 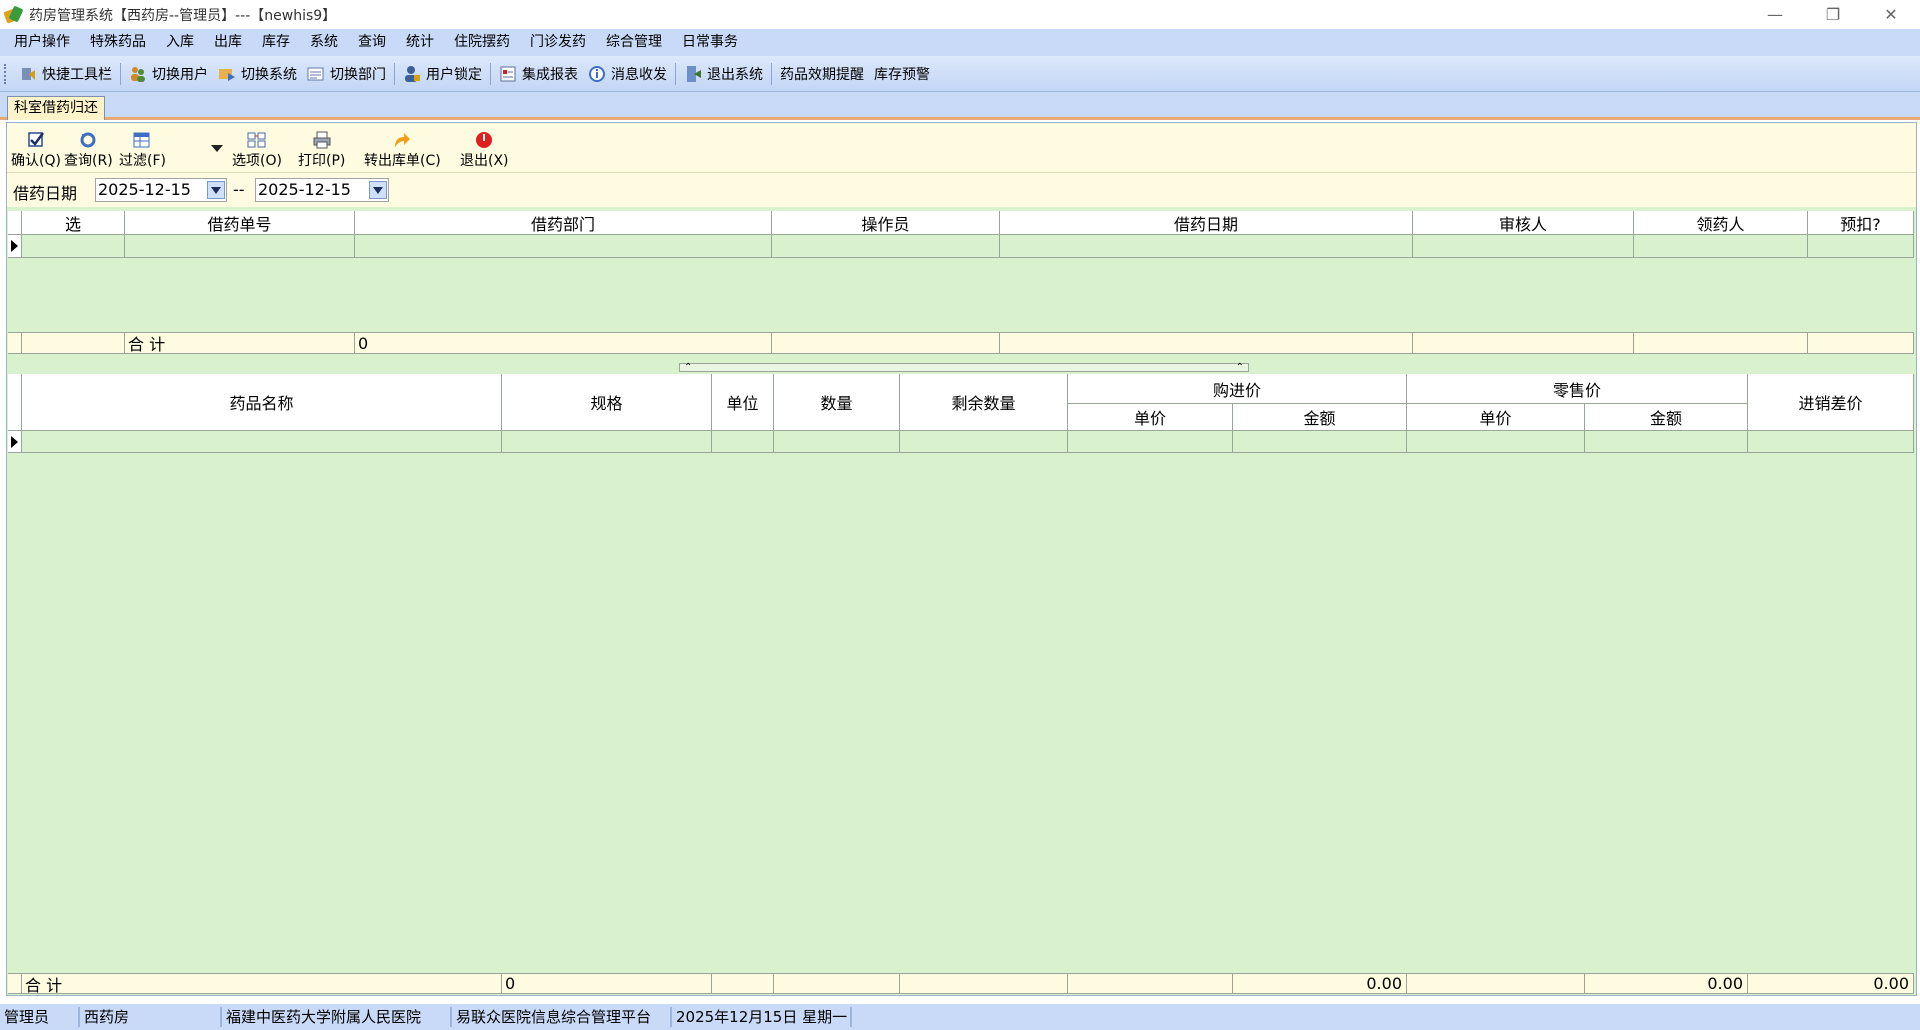 I want to click on menu-statistics: 统计, so click(x=420, y=42).